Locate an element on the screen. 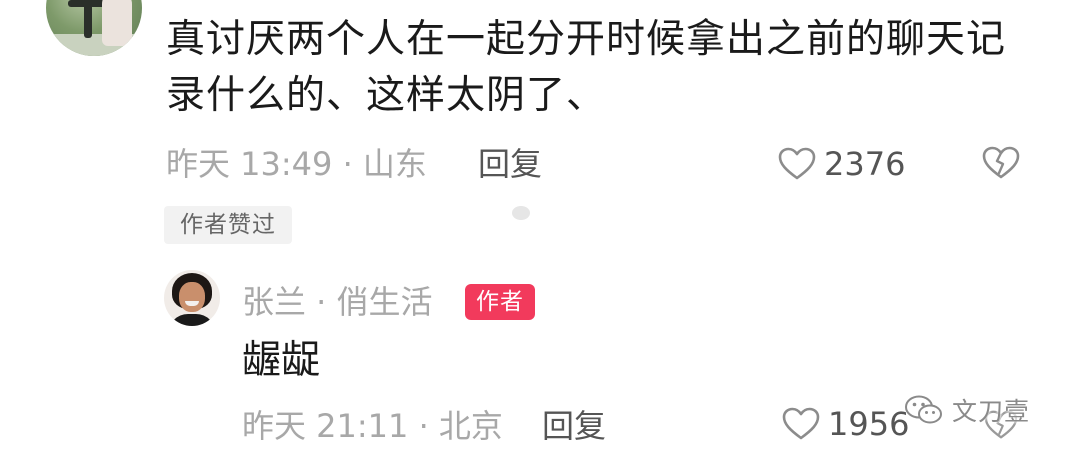 Image resolution: width=1068 pixels, height=455 pixels. author-avatar is located at coordinates (192, 298).